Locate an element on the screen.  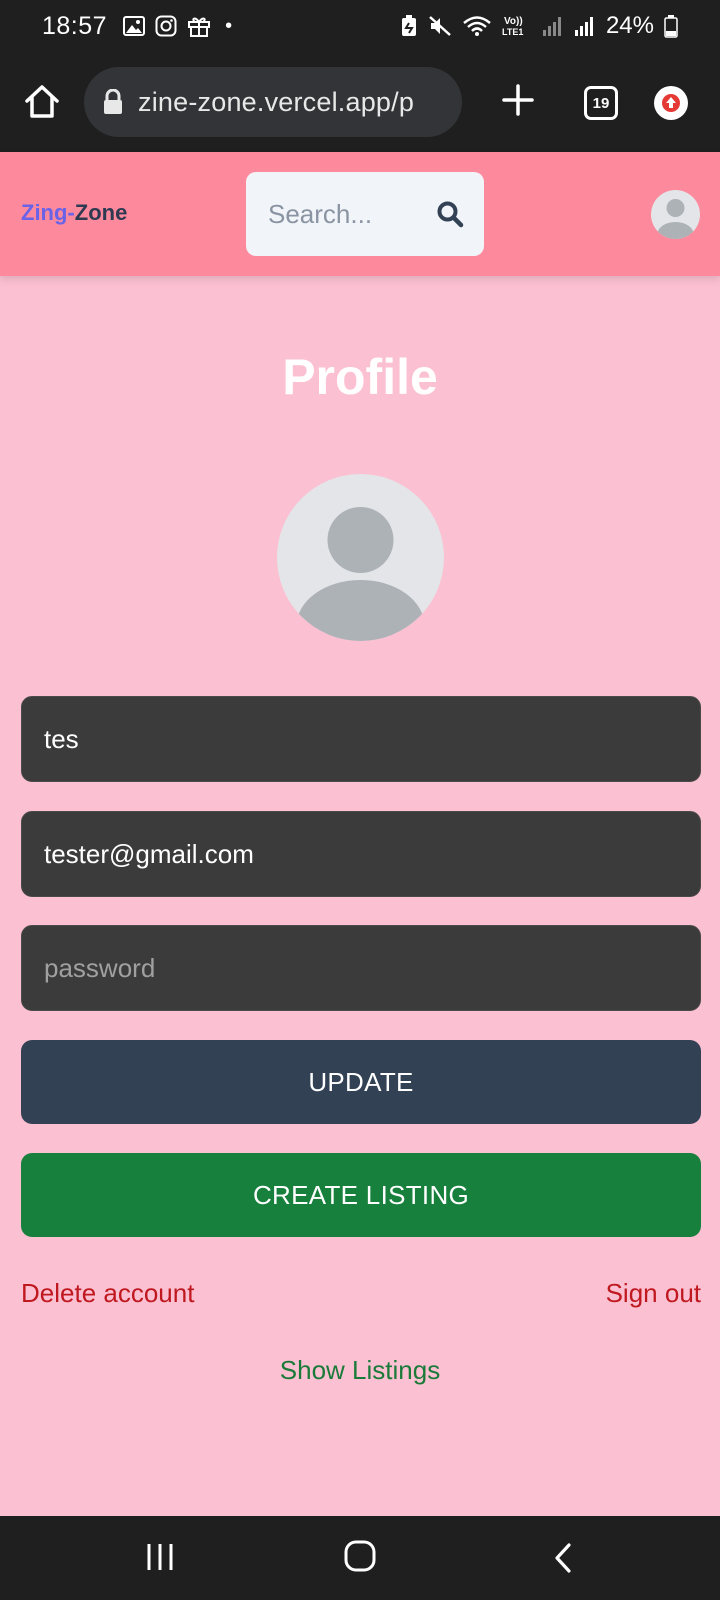
email-field is located at coordinates (361, 854).